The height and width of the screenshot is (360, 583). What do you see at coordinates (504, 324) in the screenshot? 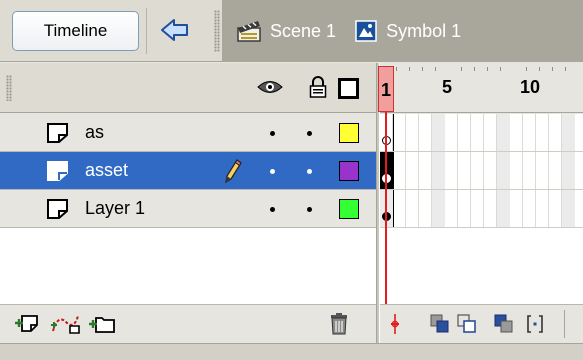
I see `edit-multiple-frames-icon` at bounding box center [504, 324].